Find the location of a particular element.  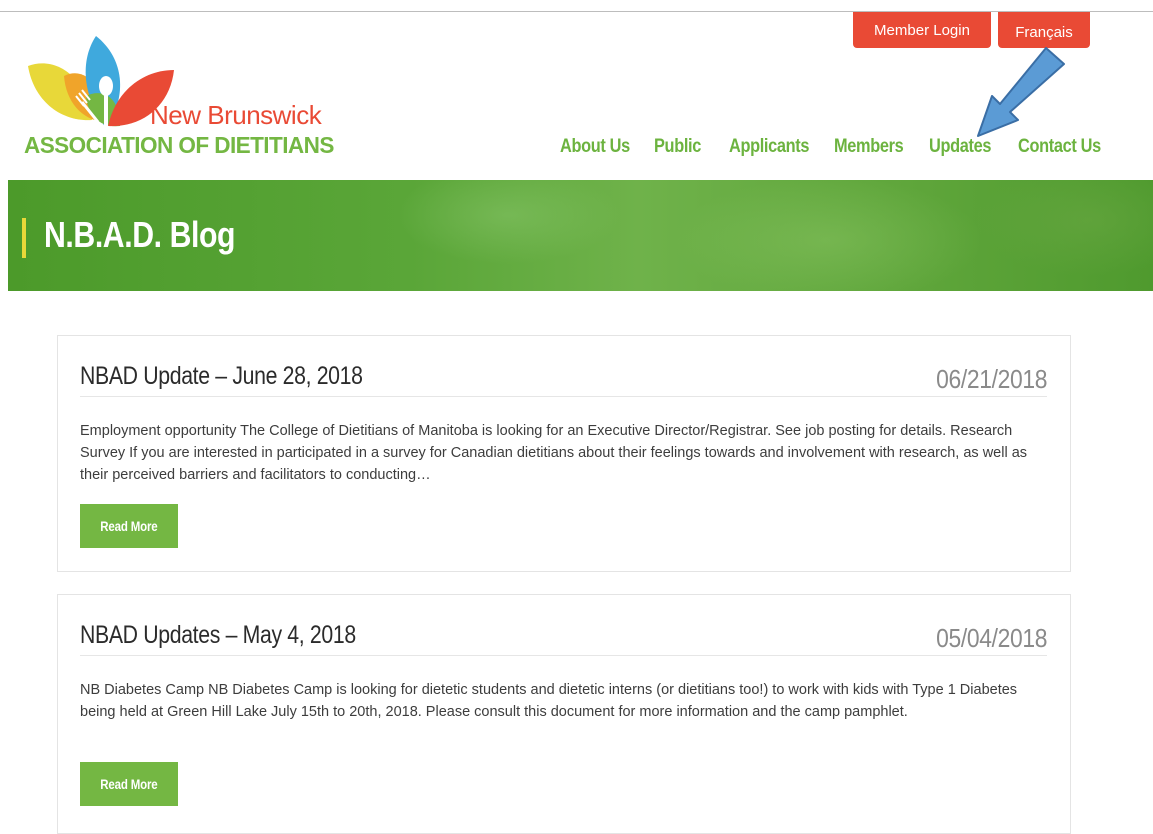

page-hero-banner: N.B.A.D. Blog is located at coordinates (580, 235).